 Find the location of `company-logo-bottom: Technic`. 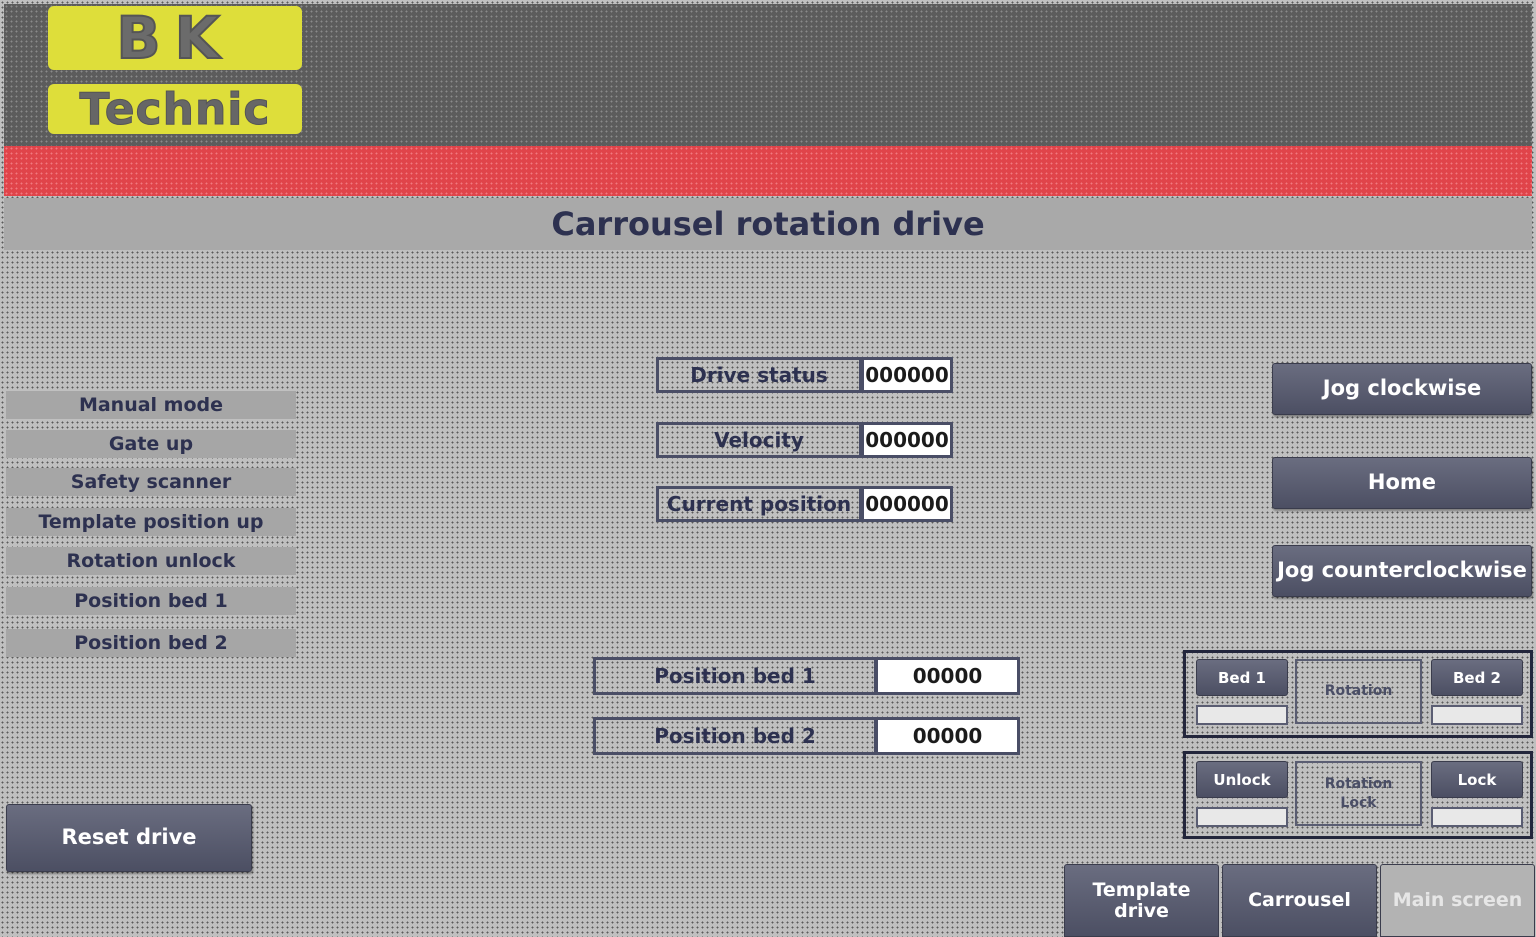

company-logo-bottom: Technic is located at coordinates (175, 109).